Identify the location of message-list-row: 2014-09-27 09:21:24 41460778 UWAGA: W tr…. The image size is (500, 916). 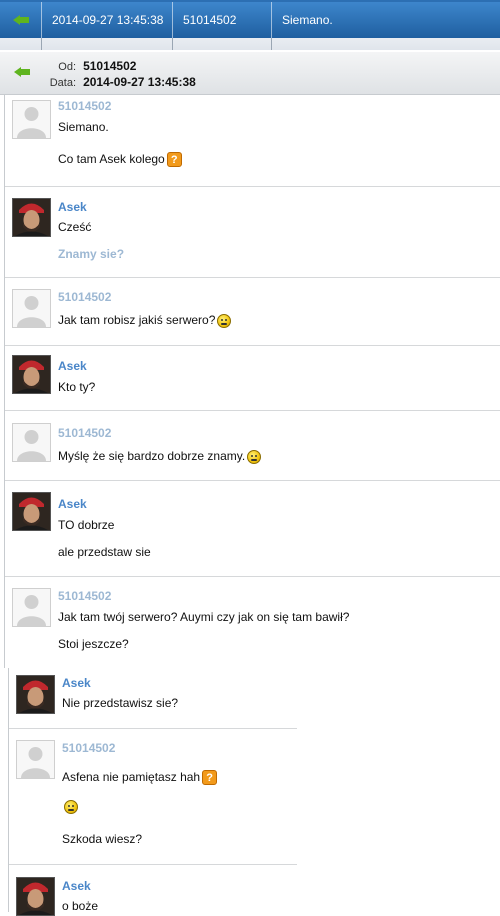
(250, 44).